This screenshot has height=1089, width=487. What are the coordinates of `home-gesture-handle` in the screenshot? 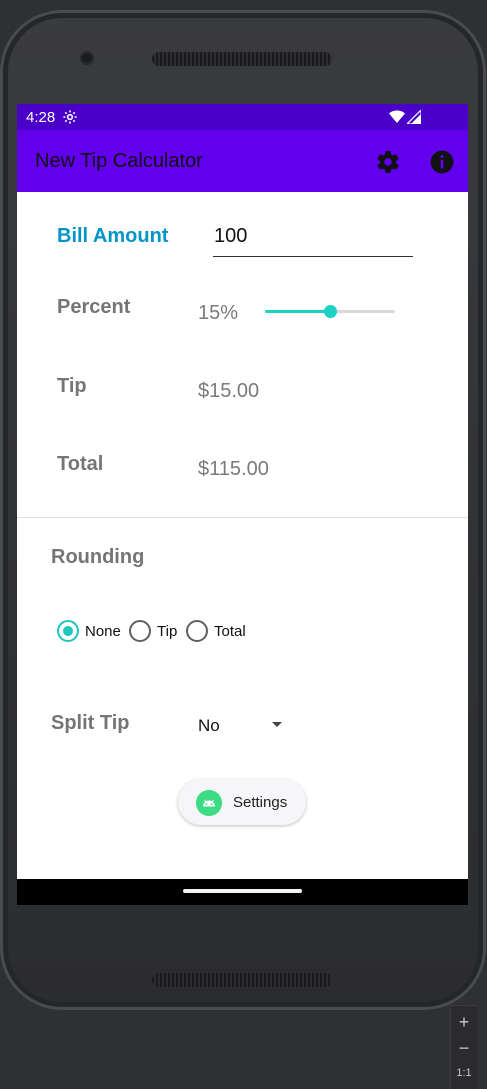 It's located at (242, 891).